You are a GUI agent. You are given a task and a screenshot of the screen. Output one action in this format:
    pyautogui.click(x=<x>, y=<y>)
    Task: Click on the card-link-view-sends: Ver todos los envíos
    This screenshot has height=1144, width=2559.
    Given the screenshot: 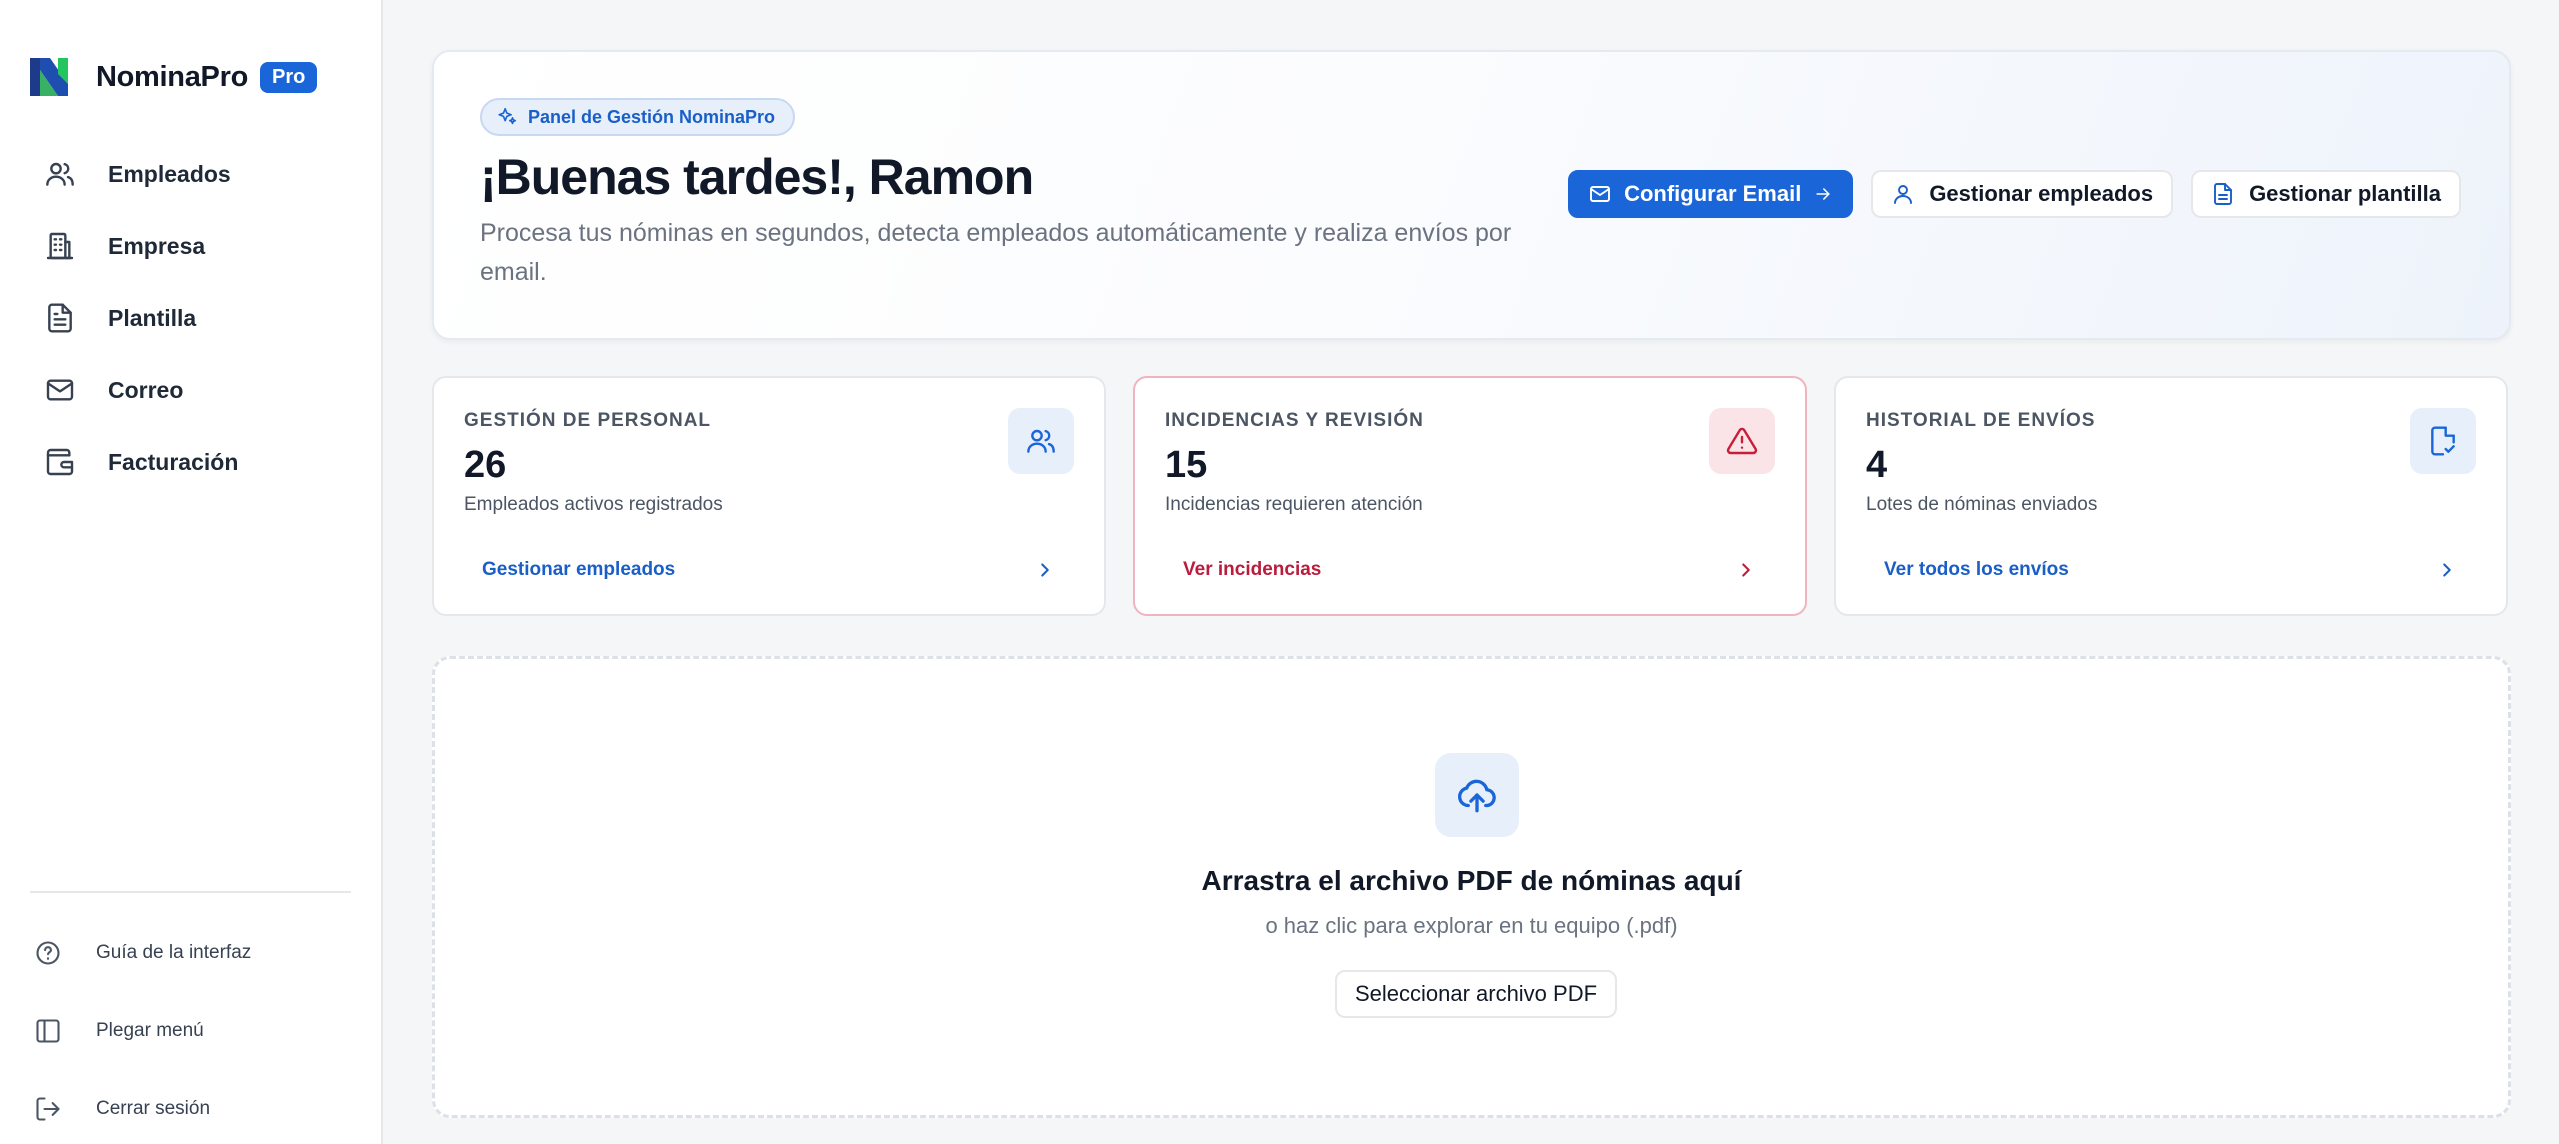 What is the action you would take?
    pyautogui.click(x=2171, y=570)
    